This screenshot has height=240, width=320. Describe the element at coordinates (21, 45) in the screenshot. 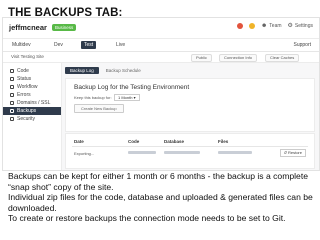

I see `tab-multidev: Multidev` at that location.